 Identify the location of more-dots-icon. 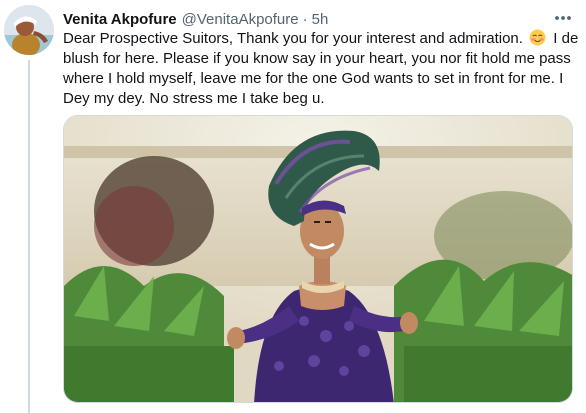
(563, 18).